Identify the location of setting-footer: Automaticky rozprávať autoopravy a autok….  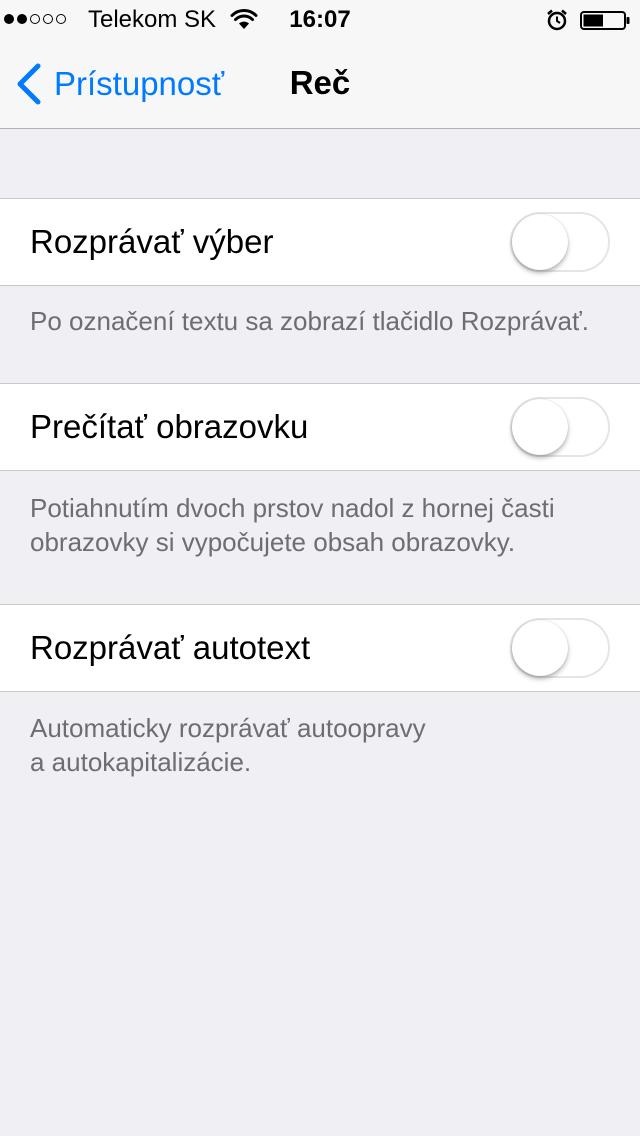
(325, 745).